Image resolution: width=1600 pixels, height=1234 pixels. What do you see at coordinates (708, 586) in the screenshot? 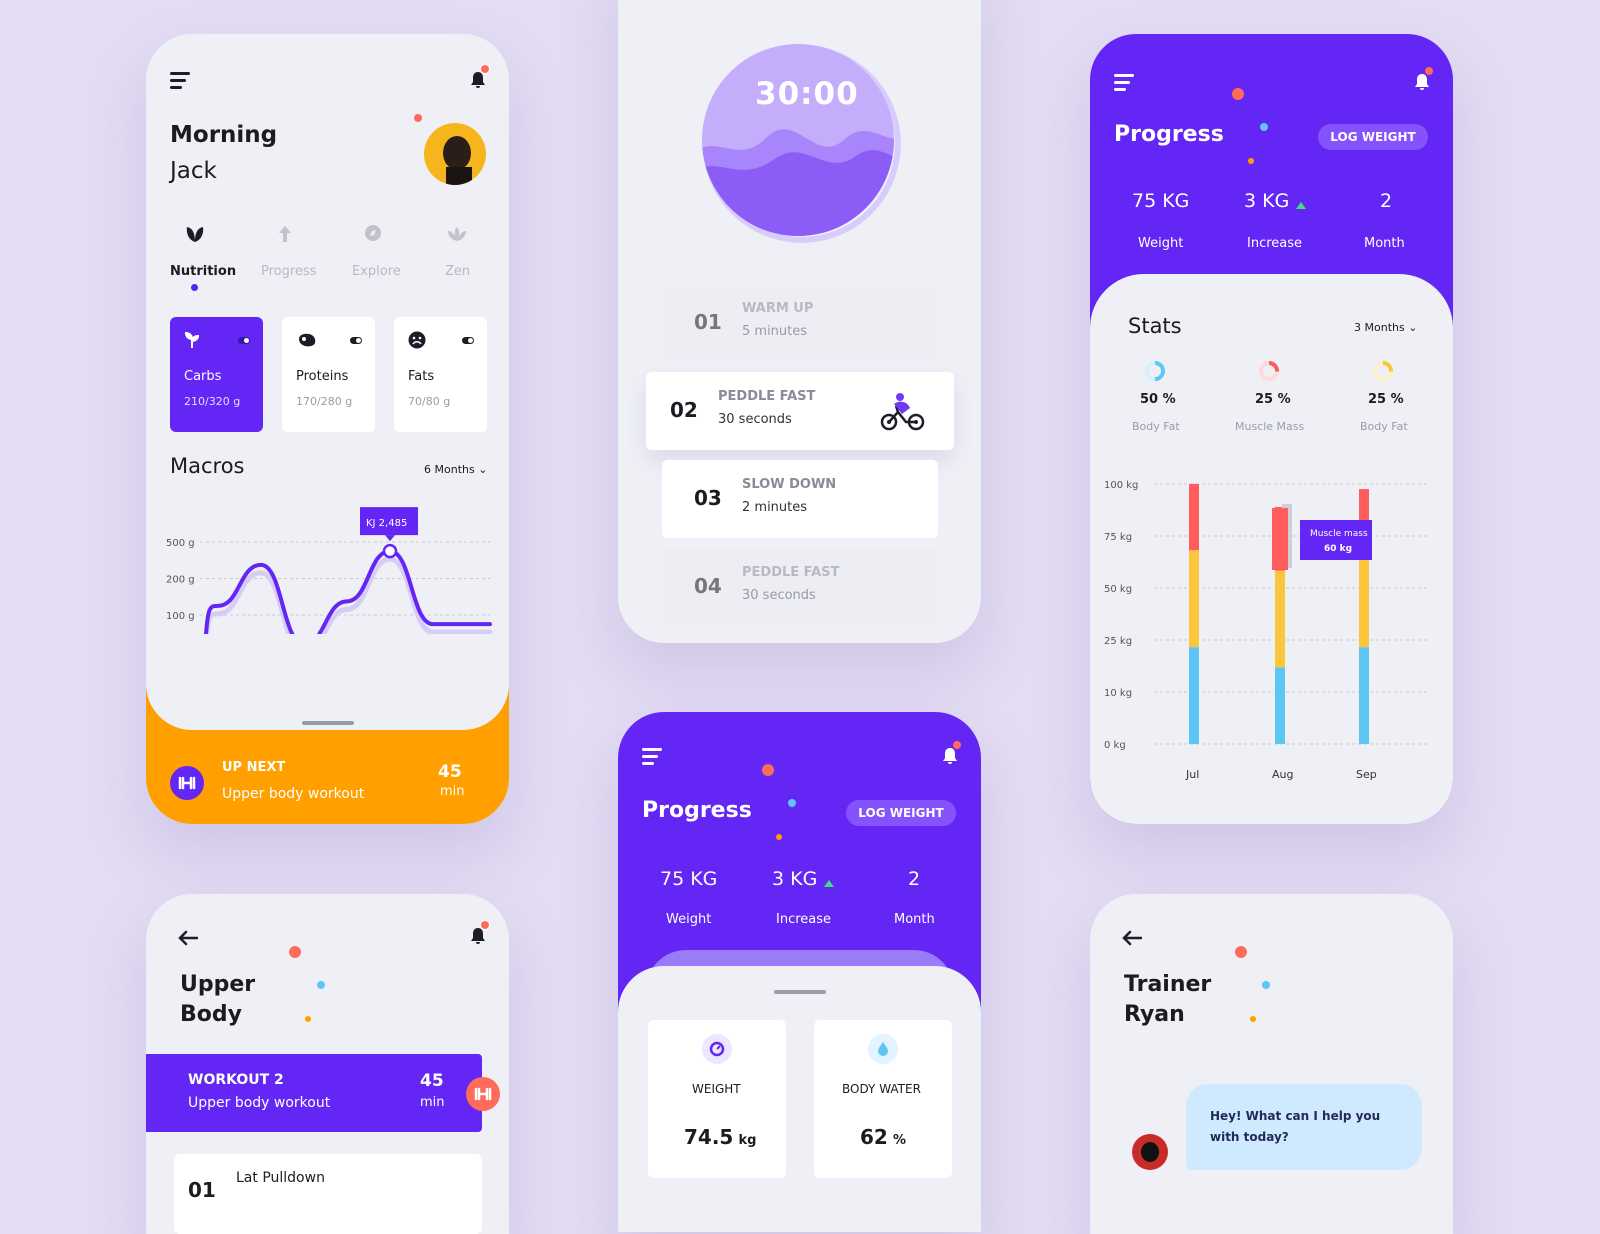
I see `step-number: 04` at bounding box center [708, 586].